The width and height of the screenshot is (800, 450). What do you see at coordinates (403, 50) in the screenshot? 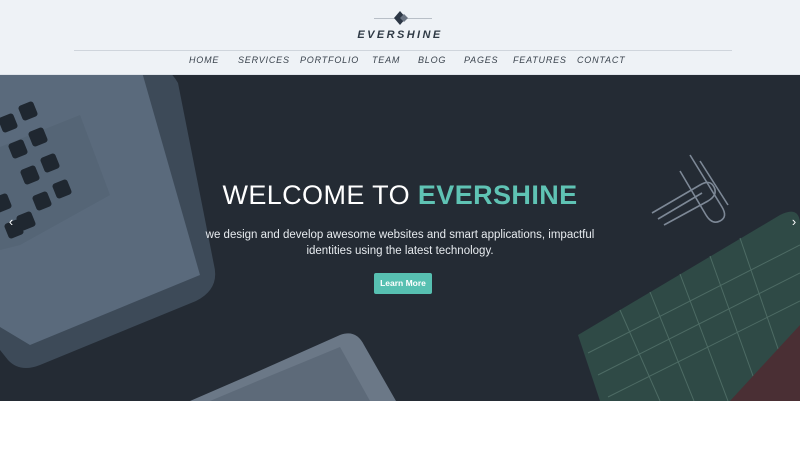
I see `header-divider` at bounding box center [403, 50].